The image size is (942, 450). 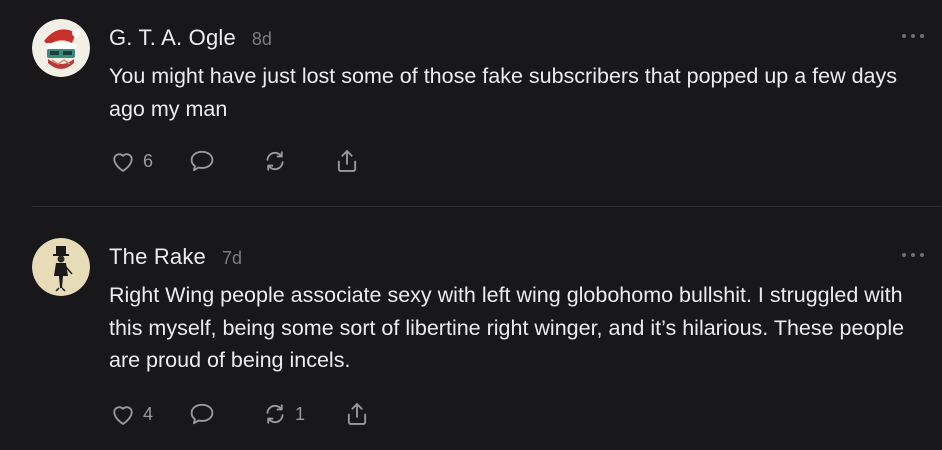 I want to click on like-count: 6, so click(x=148, y=160).